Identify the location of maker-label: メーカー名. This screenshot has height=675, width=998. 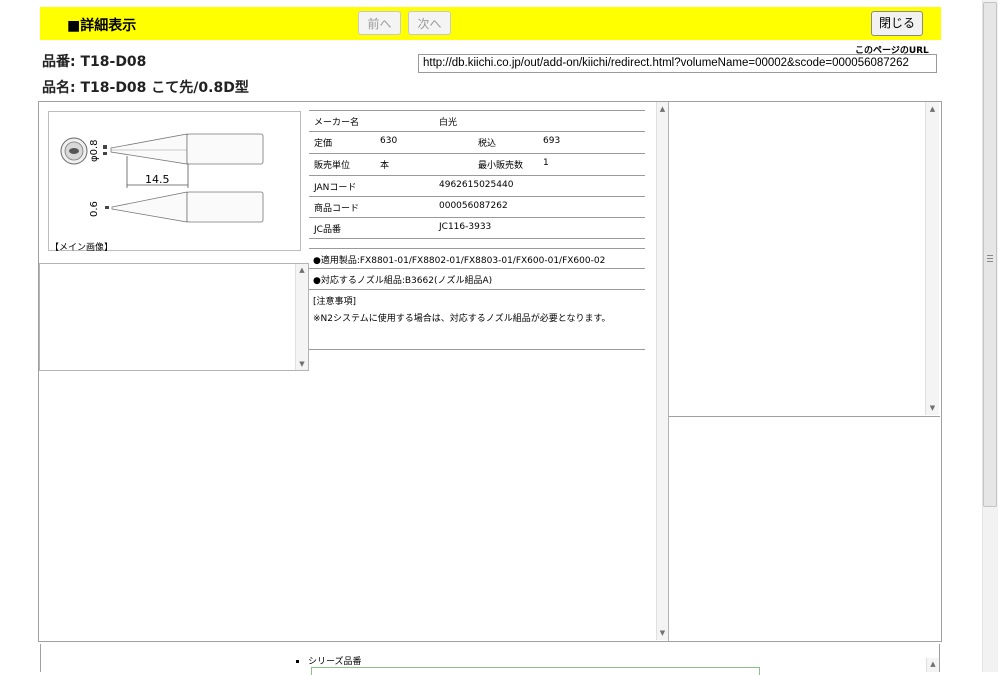
(337, 123).